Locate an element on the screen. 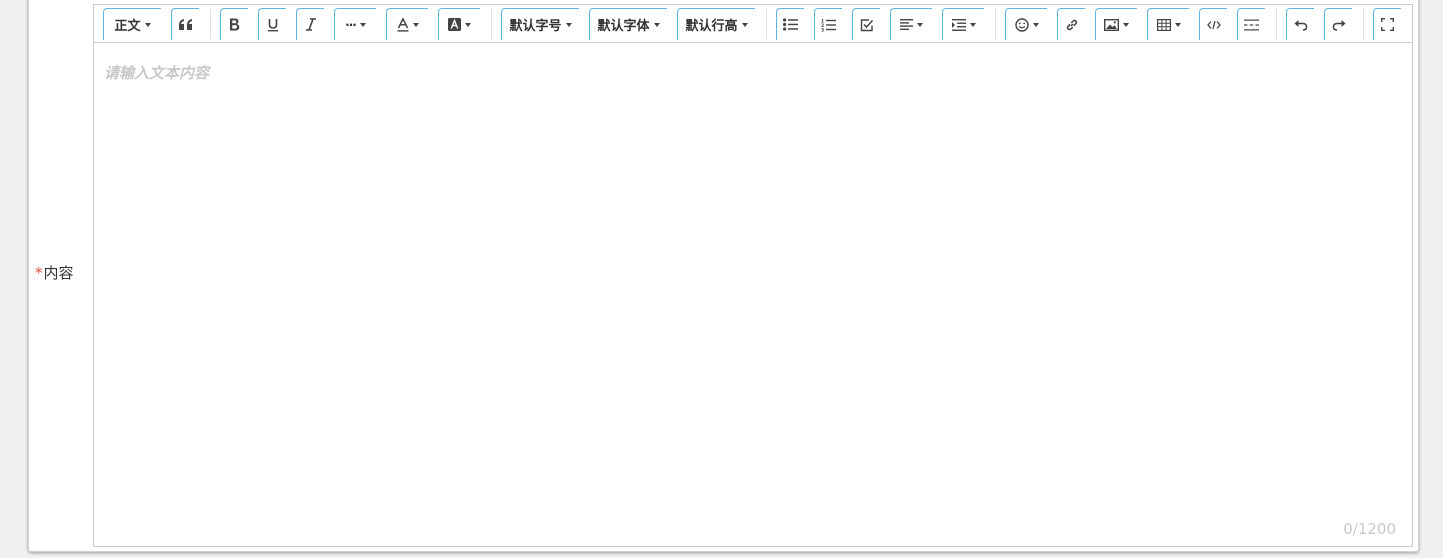  font-family-select: 默认字体 is located at coordinates (628, 24).